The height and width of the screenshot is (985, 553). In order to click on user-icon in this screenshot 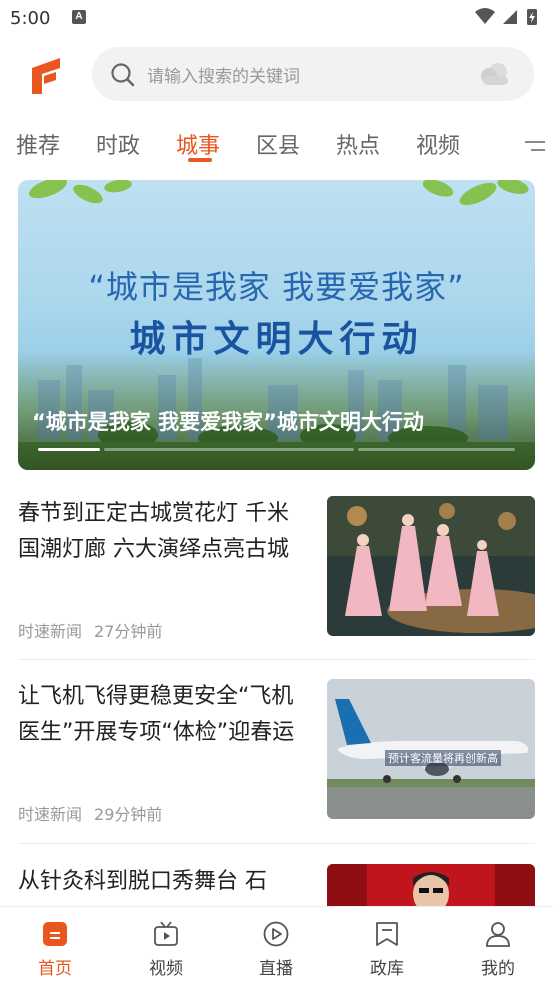, I will do `click(498, 934)`.